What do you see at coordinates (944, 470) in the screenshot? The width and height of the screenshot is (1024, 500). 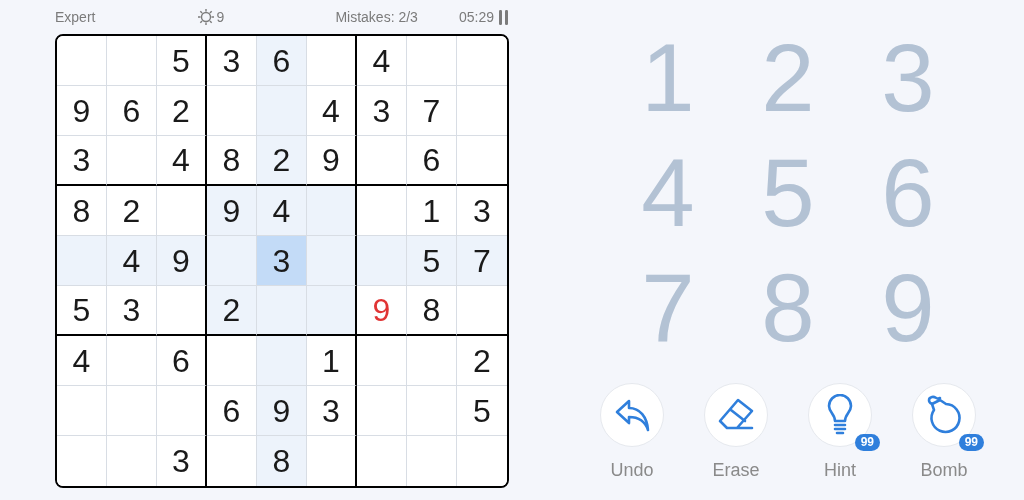 I see `tool-label: Bomb` at bounding box center [944, 470].